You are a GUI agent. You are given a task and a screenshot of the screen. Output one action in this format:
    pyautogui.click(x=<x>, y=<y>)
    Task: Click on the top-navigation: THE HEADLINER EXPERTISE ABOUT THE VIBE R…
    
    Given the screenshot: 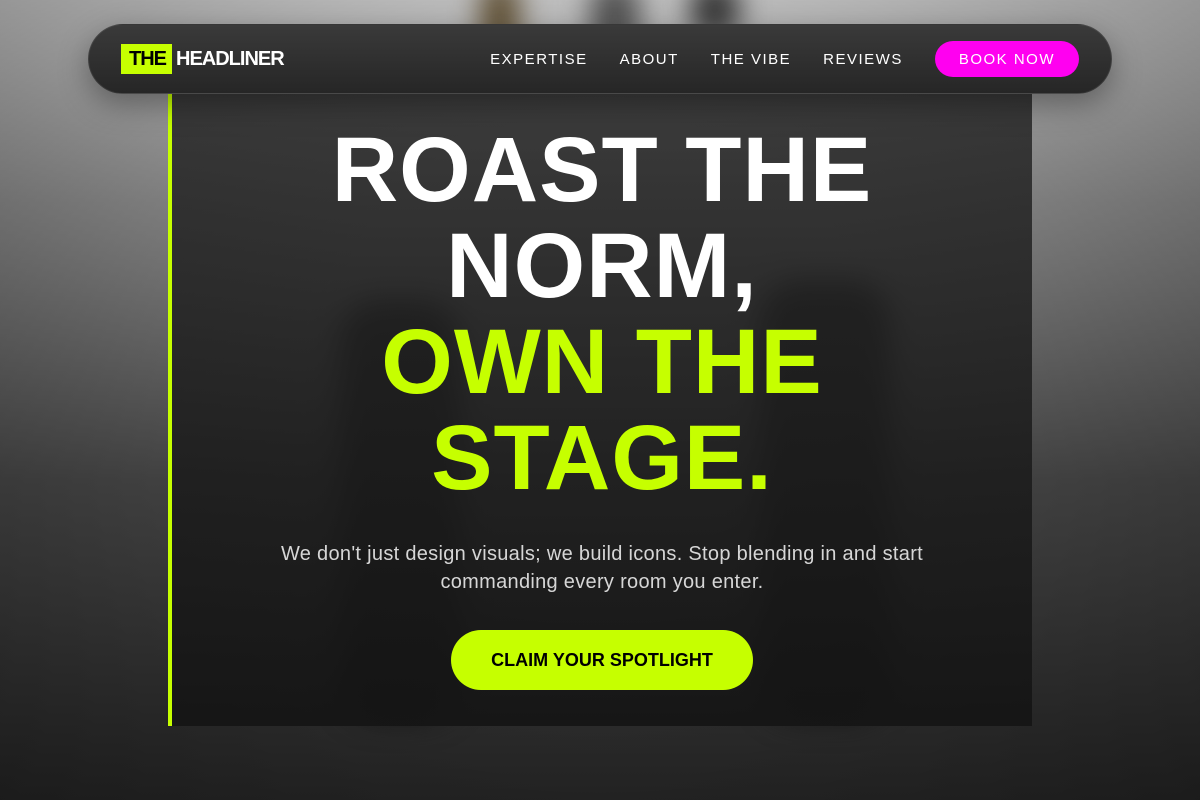 What is the action you would take?
    pyautogui.click(x=600, y=59)
    